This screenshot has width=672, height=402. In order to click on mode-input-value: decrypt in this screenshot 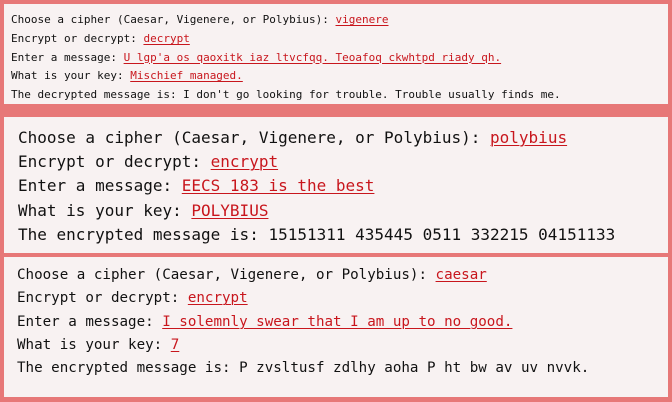, I will do `click(166, 38)`.